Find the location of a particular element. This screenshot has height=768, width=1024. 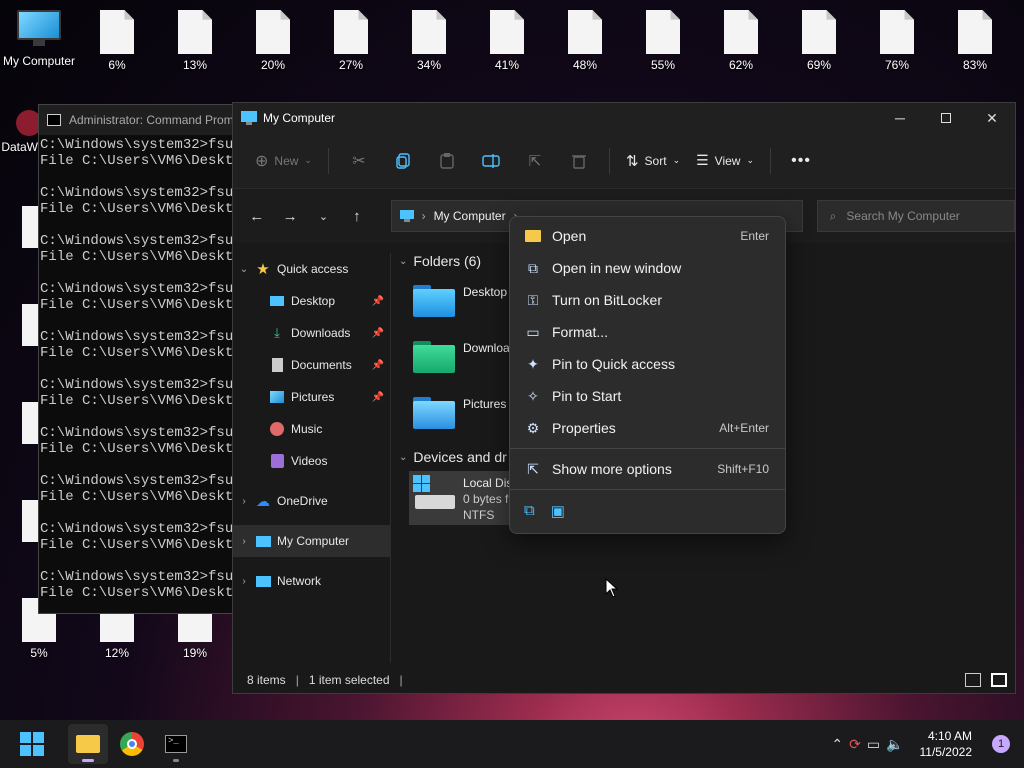

desktop-file: 27% is located at coordinates (351, 41).